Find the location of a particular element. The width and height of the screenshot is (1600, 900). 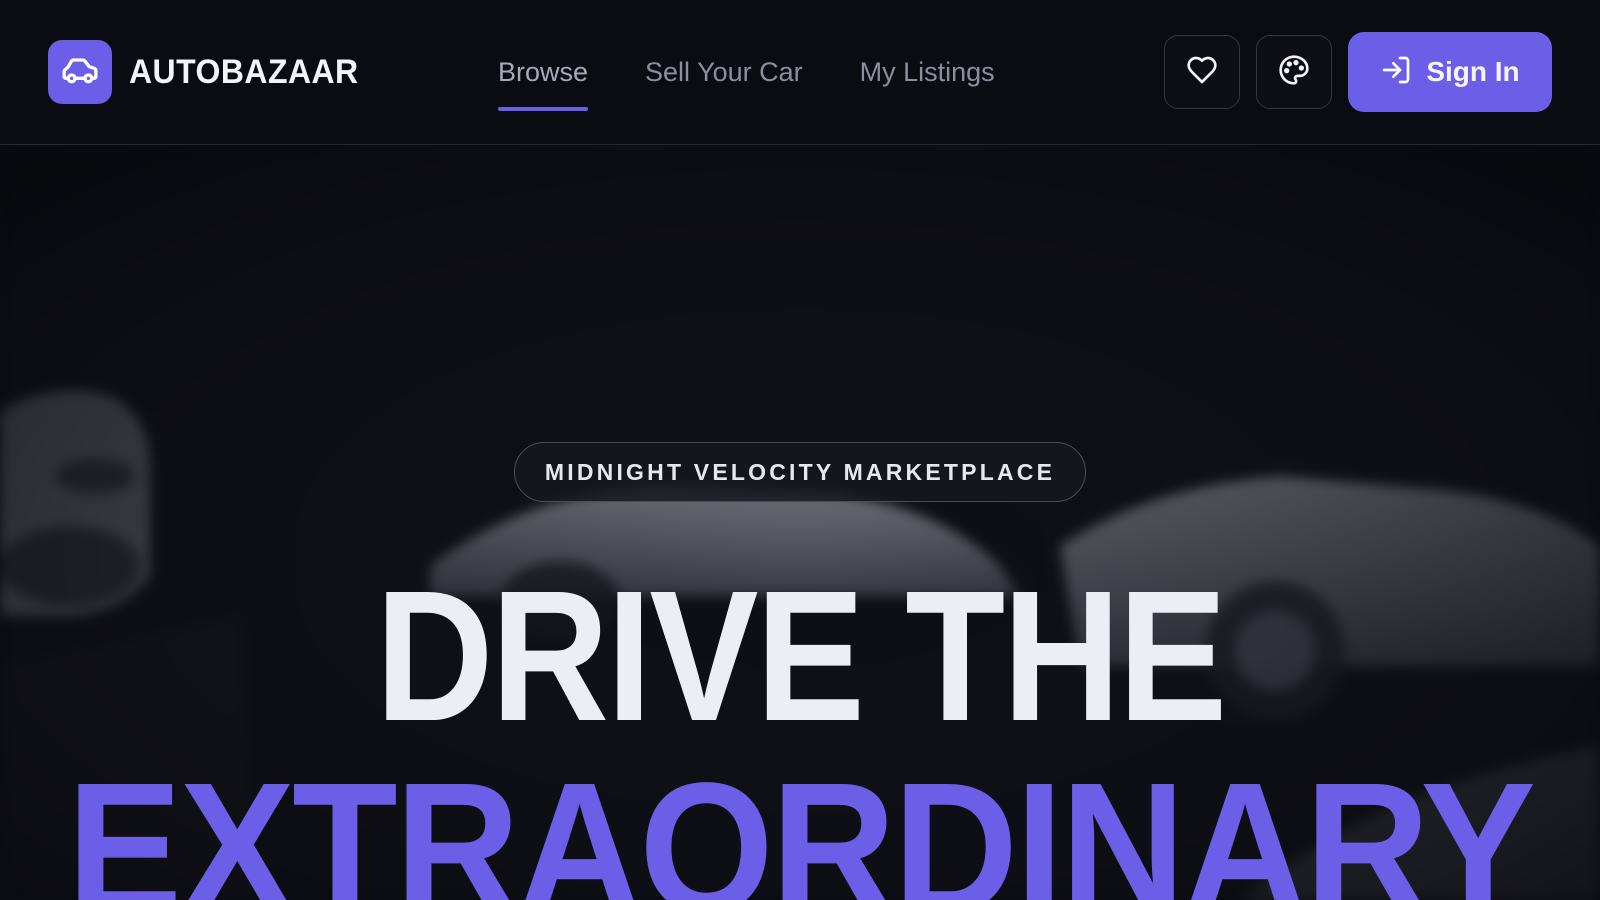

theme-button is located at coordinates (1294, 72).